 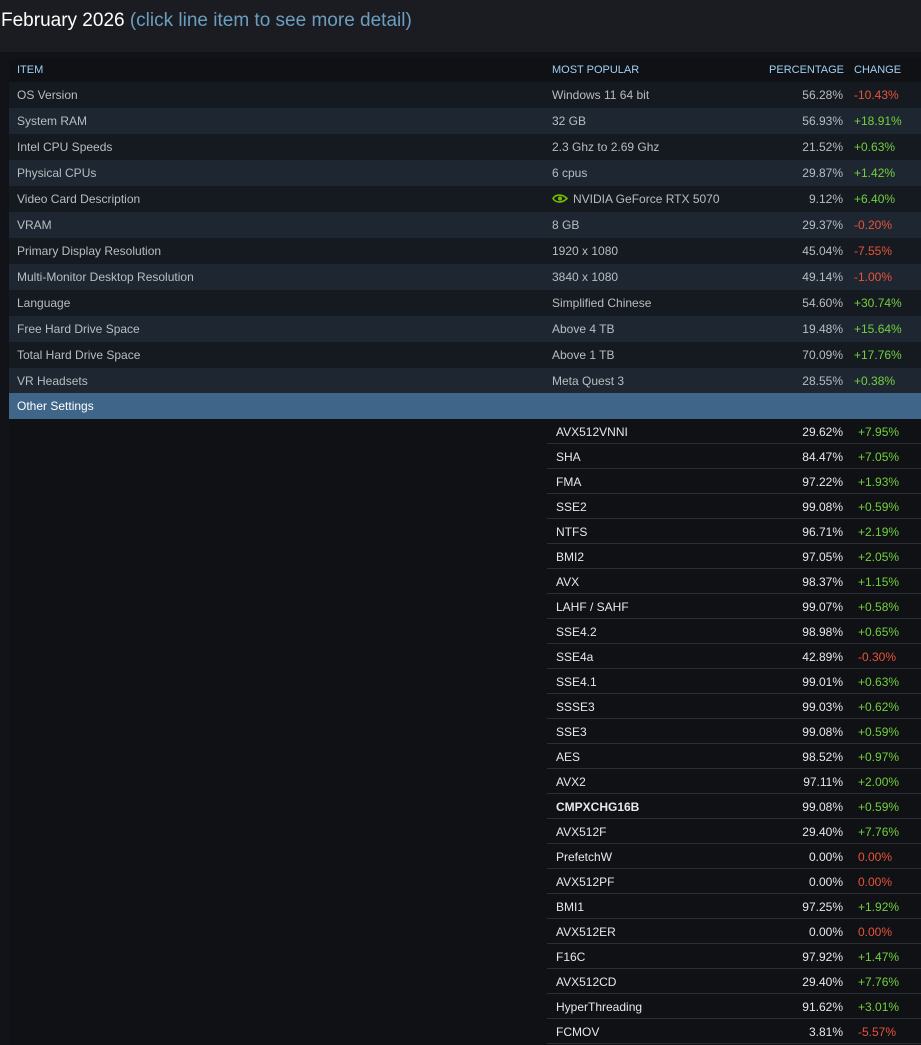 I want to click on setting-name: AVX512VNNI, so click(x=592, y=432).